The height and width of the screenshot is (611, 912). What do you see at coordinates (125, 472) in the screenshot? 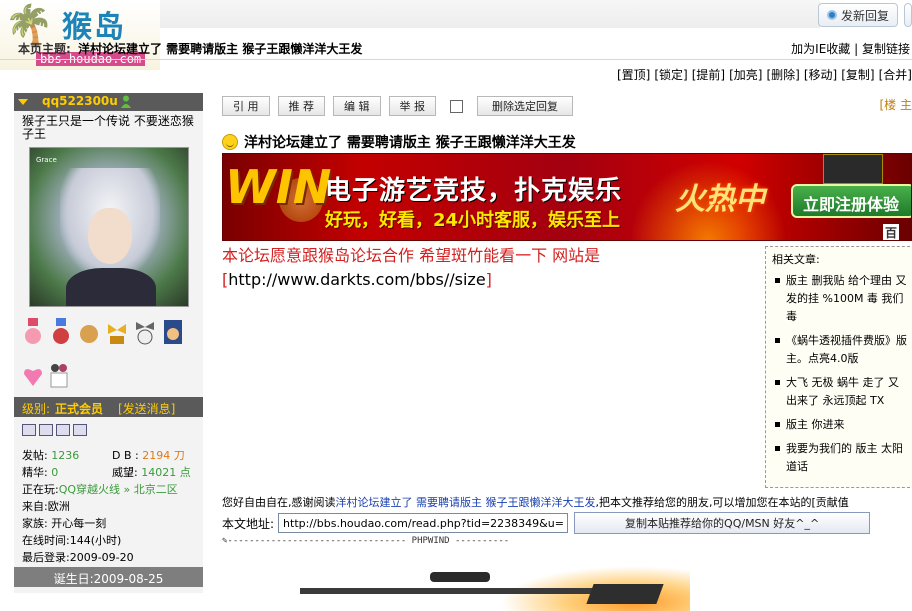
I see `prestige-label: 威望:` at bounding box center [125, 472].